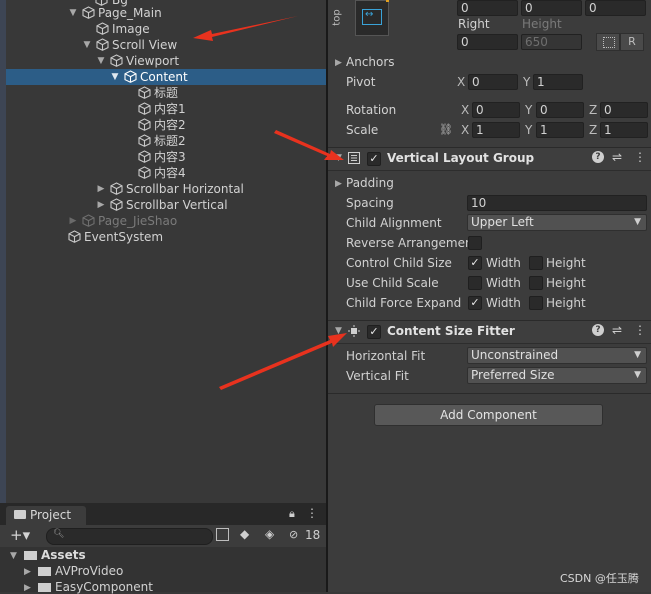 Image resolution: width=651 pixels, height=594 pixels. Describe the element at coordinates (475, 263) in the screenshot. I see `control-width-checkbox: ✓` at that location.